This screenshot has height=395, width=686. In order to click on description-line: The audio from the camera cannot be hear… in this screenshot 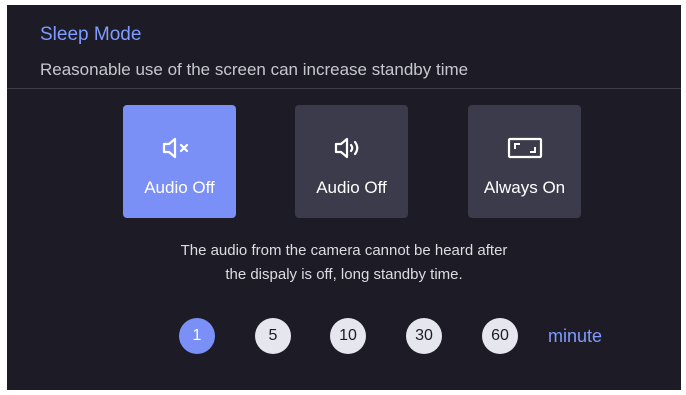, I will do `click(344, 250)`.